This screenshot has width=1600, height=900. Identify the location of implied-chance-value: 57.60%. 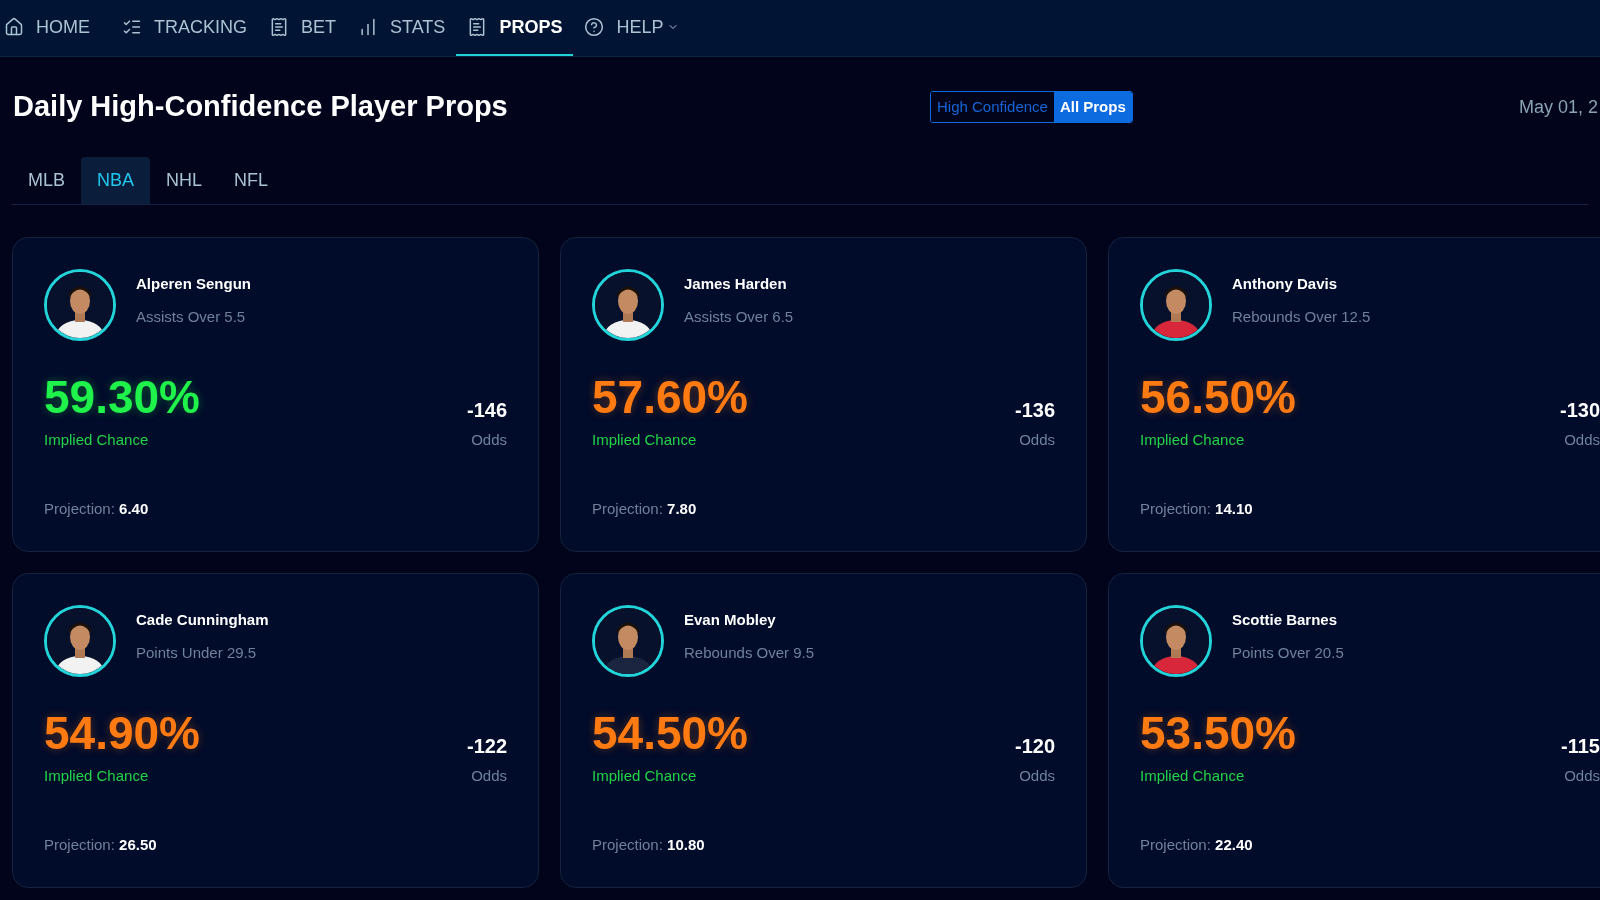
(670, 397).